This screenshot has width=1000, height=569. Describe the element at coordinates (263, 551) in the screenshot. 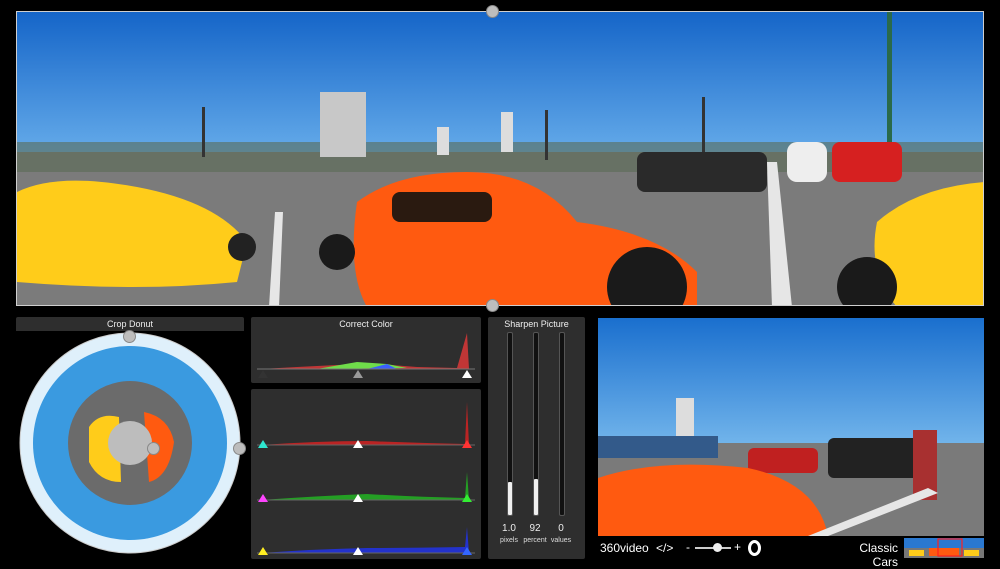

I see `blue-min-handle` at that location.